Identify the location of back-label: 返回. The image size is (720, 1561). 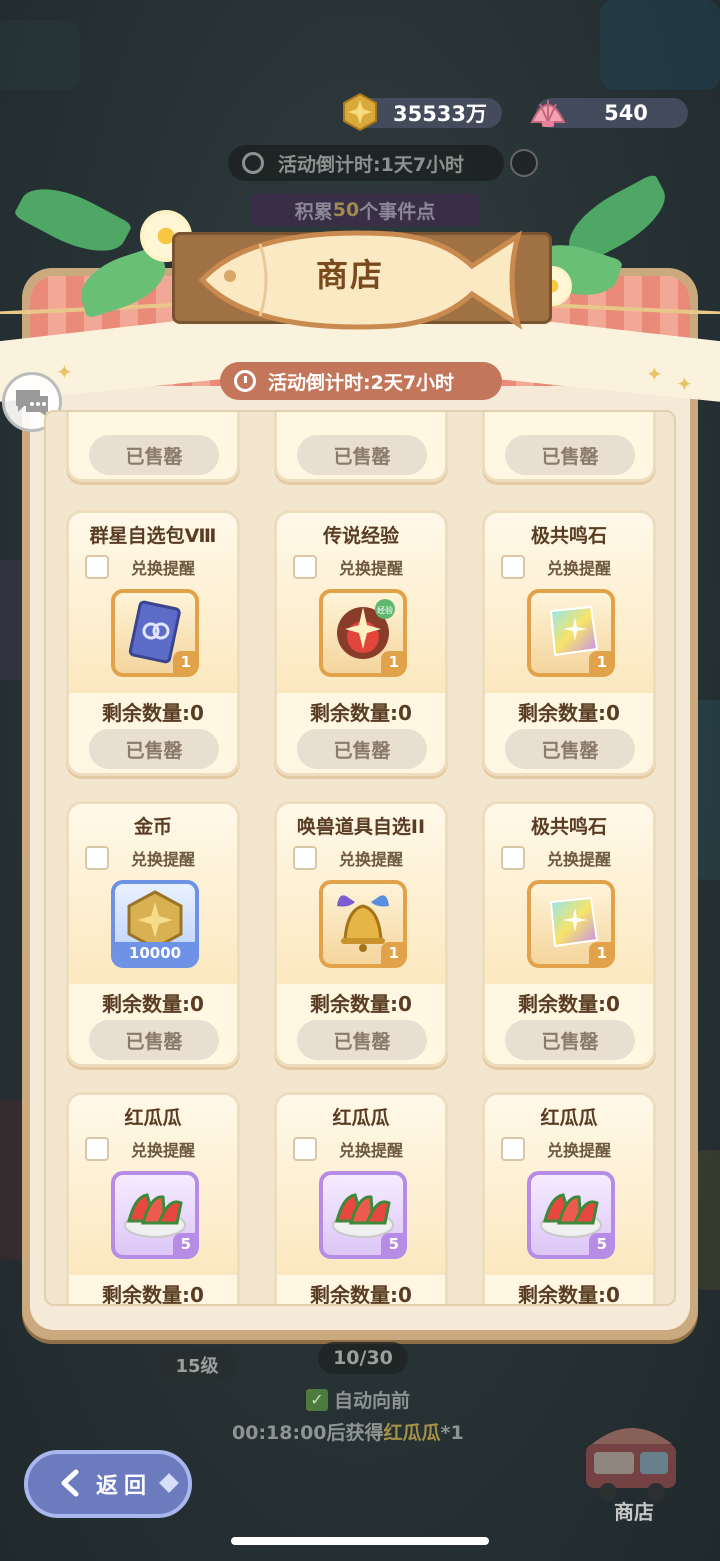
(124, 1486).